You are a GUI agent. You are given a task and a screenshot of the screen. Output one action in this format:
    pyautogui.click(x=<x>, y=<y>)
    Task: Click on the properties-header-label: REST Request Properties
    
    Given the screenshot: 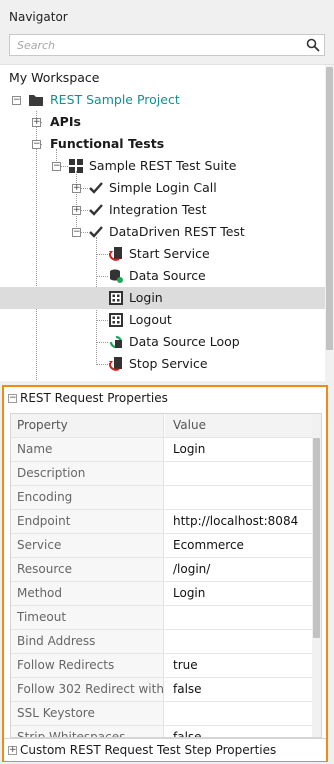 What is the action you would take?
    pyautogui.click(x=94, y=398)
    